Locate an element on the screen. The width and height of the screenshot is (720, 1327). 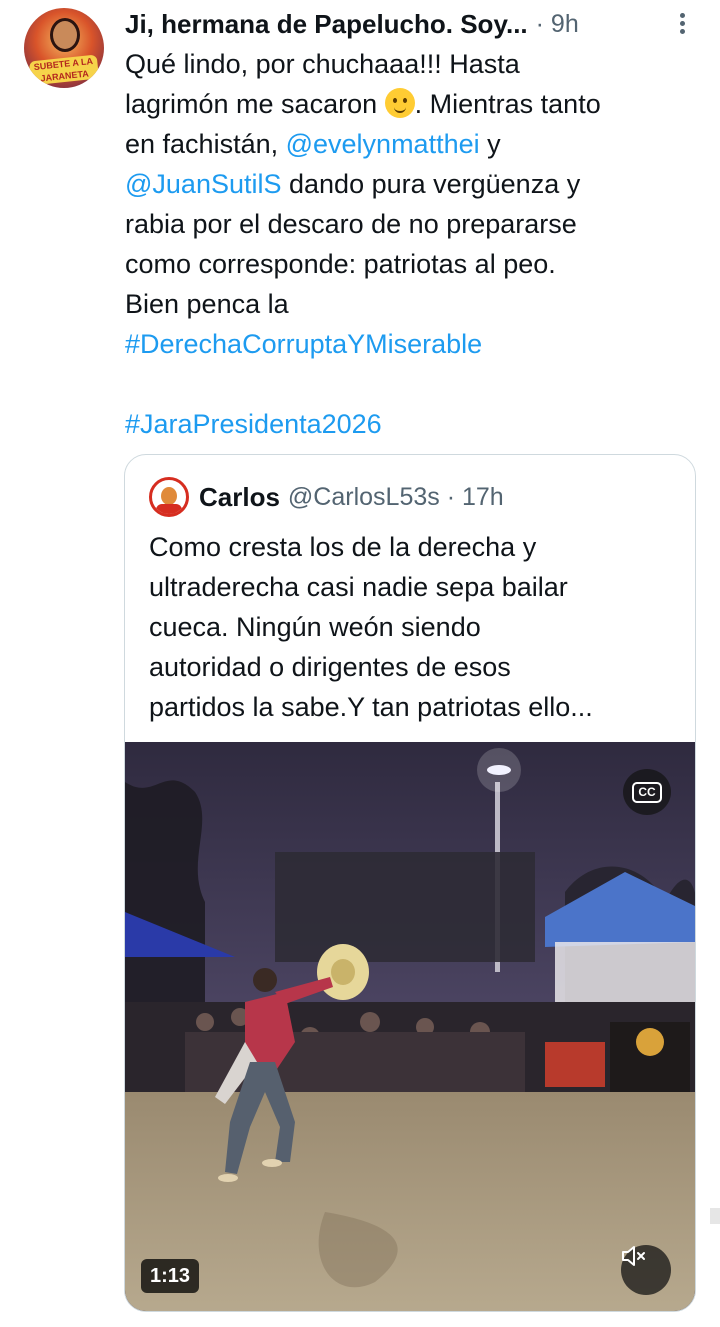
quoted-avatar is located at coordinates (169, 497).